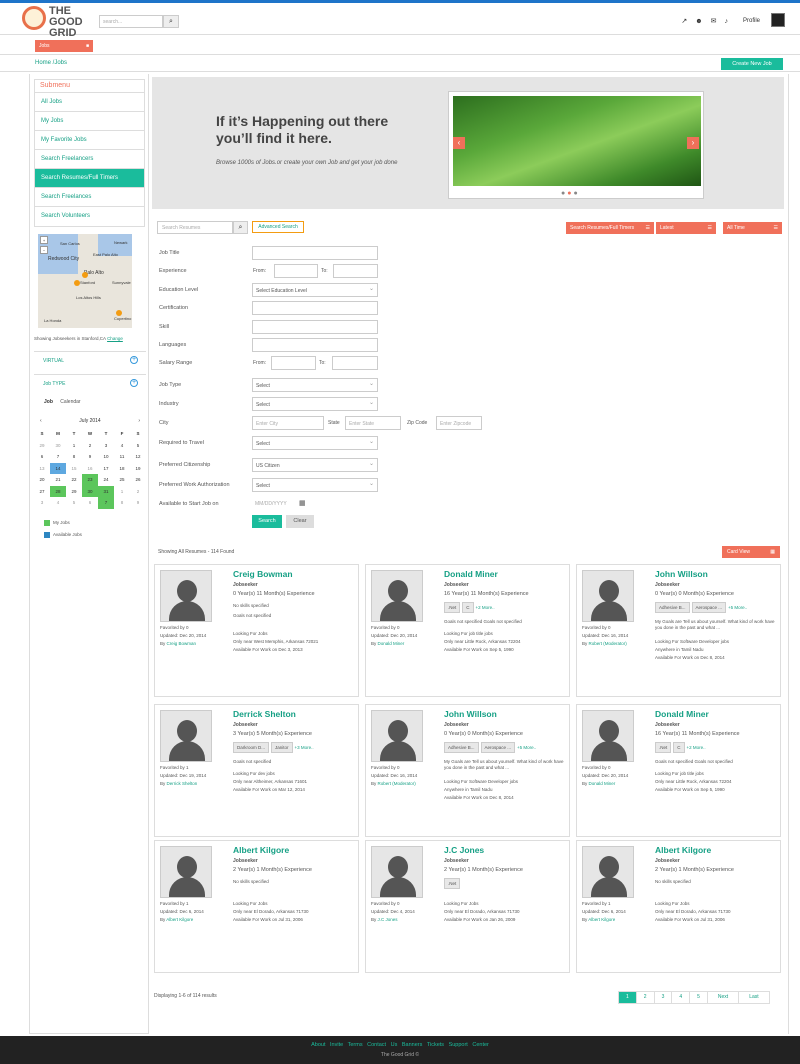 Image resolution: width=800 pixels, height=1064 pixels. What do you see at coordinates (122, 480) in the screenshot?
I see `calendar-day: 25` at bounding box center [122, 480].